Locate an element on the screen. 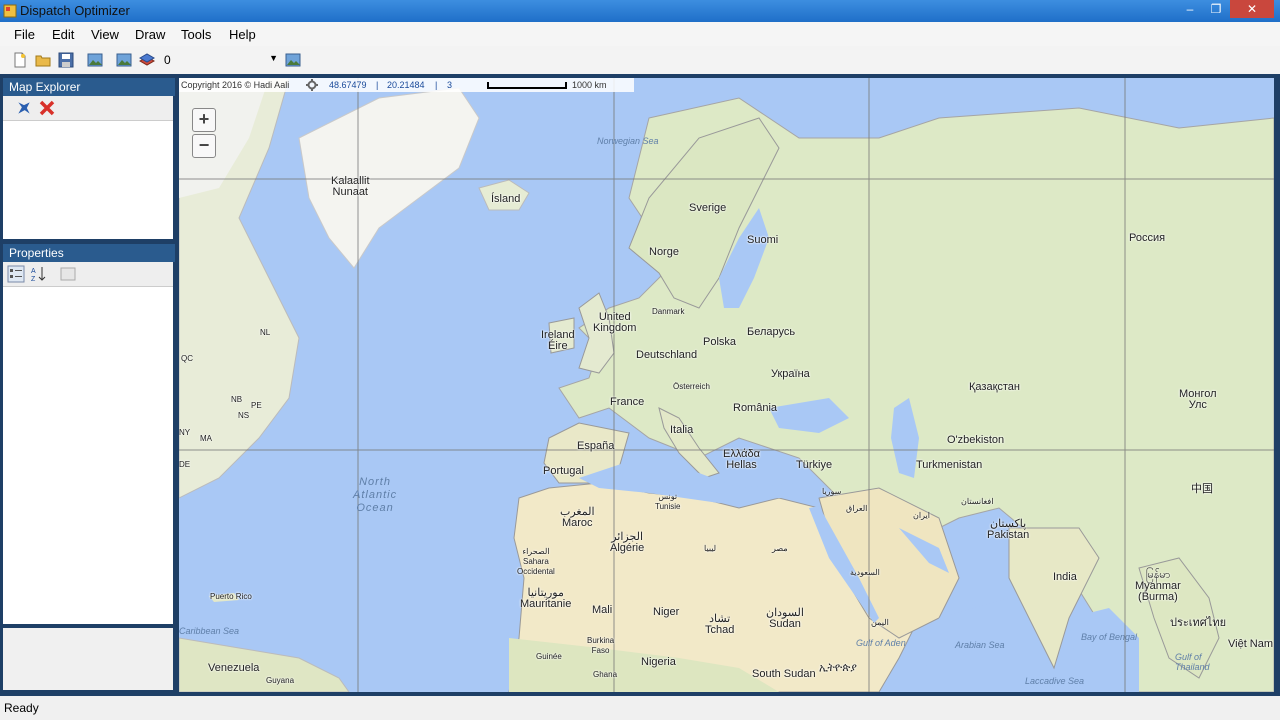 The width and height of the screenshot is (1280, 720). label-portugal: Portugal is located at coordinates (563, 471).